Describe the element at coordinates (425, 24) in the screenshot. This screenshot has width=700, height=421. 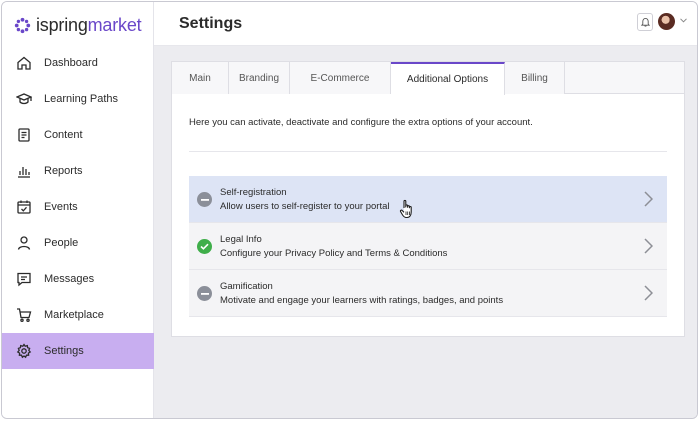
I see `top-header: Settings` at that location.